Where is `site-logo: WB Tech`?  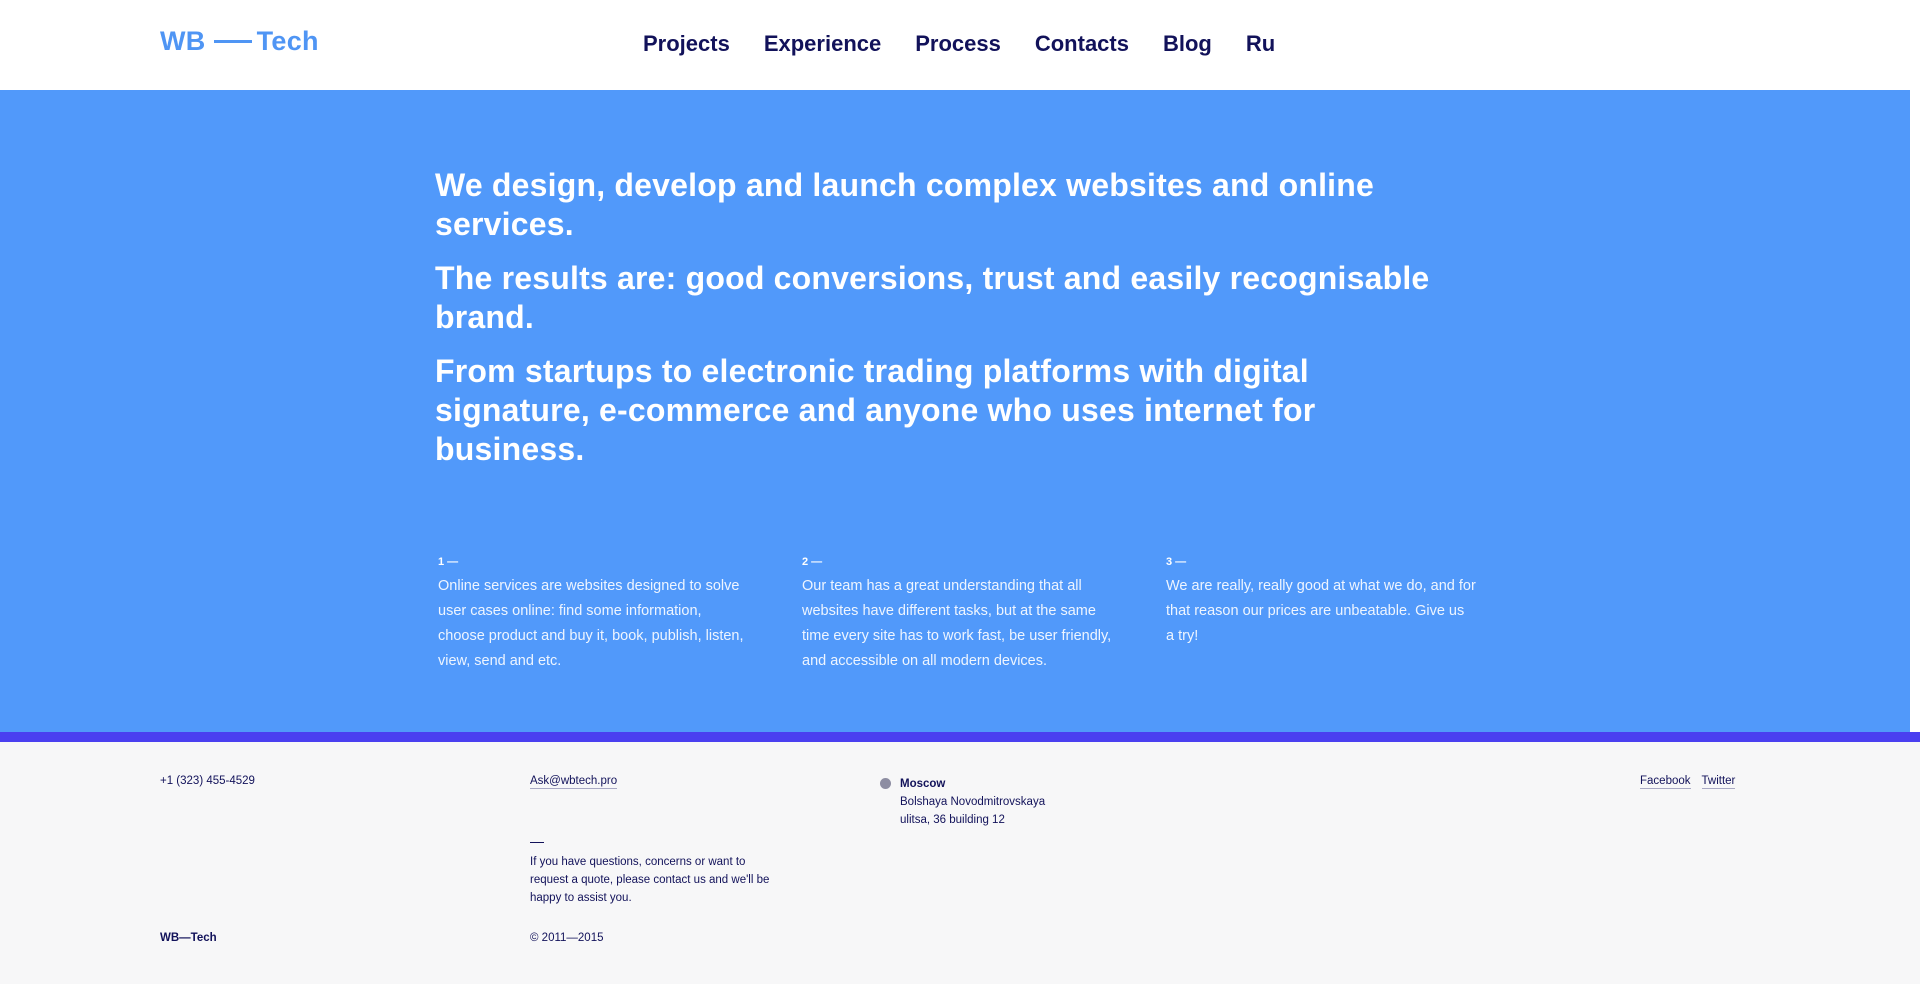 site-logo: WB Tech is located at coordinates (239, 41).